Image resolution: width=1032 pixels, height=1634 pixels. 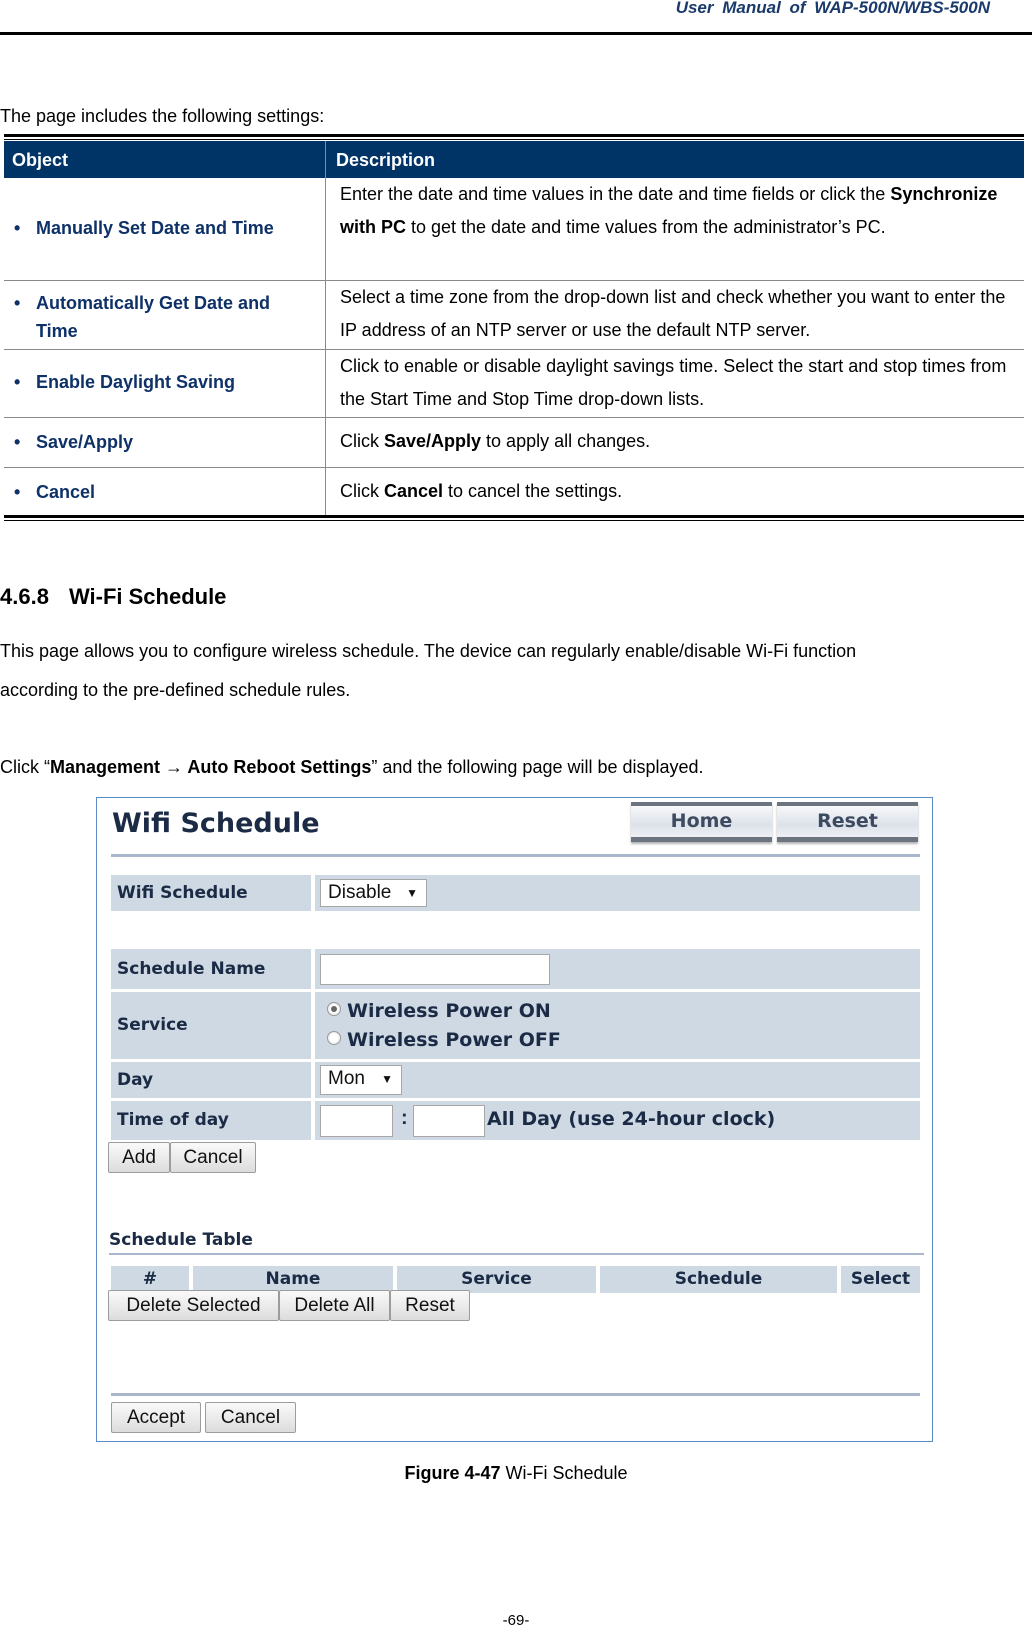 I want to click on title-divider, so click(x=515, y=855).